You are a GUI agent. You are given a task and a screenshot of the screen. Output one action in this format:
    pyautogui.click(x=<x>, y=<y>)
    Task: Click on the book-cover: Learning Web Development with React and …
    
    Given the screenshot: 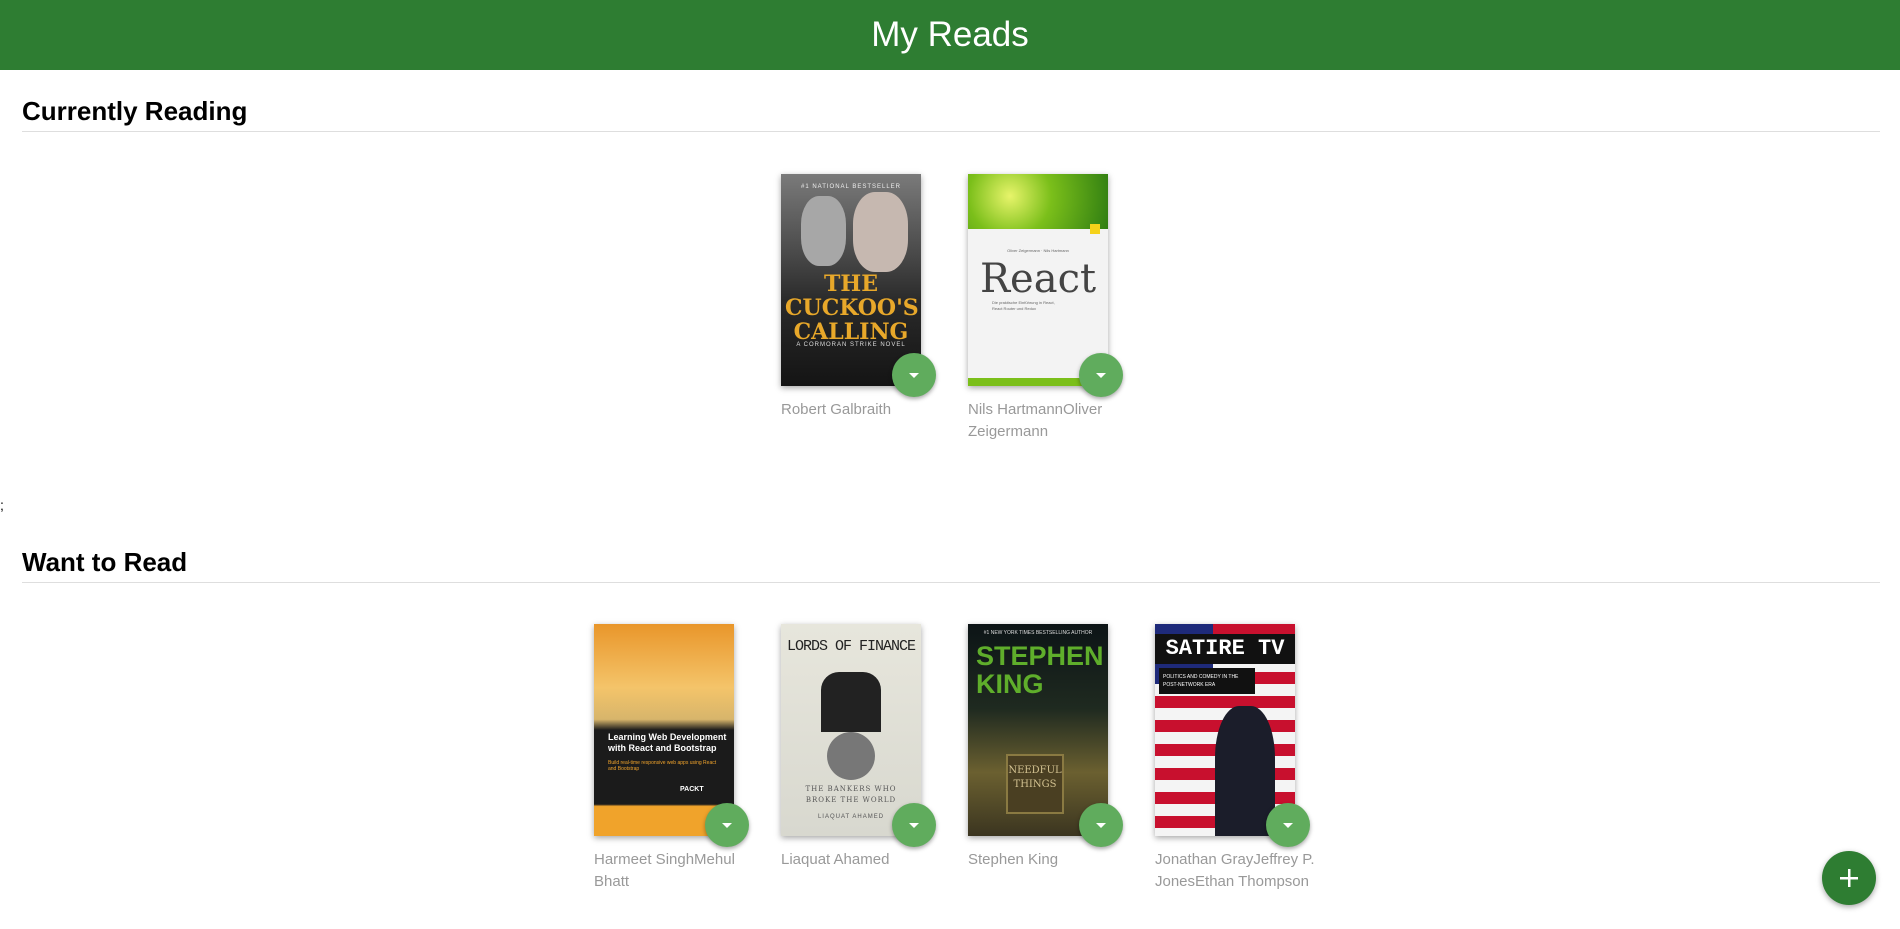 What is the action you would take?
    pyautogui.click(x=664, y=730)
    